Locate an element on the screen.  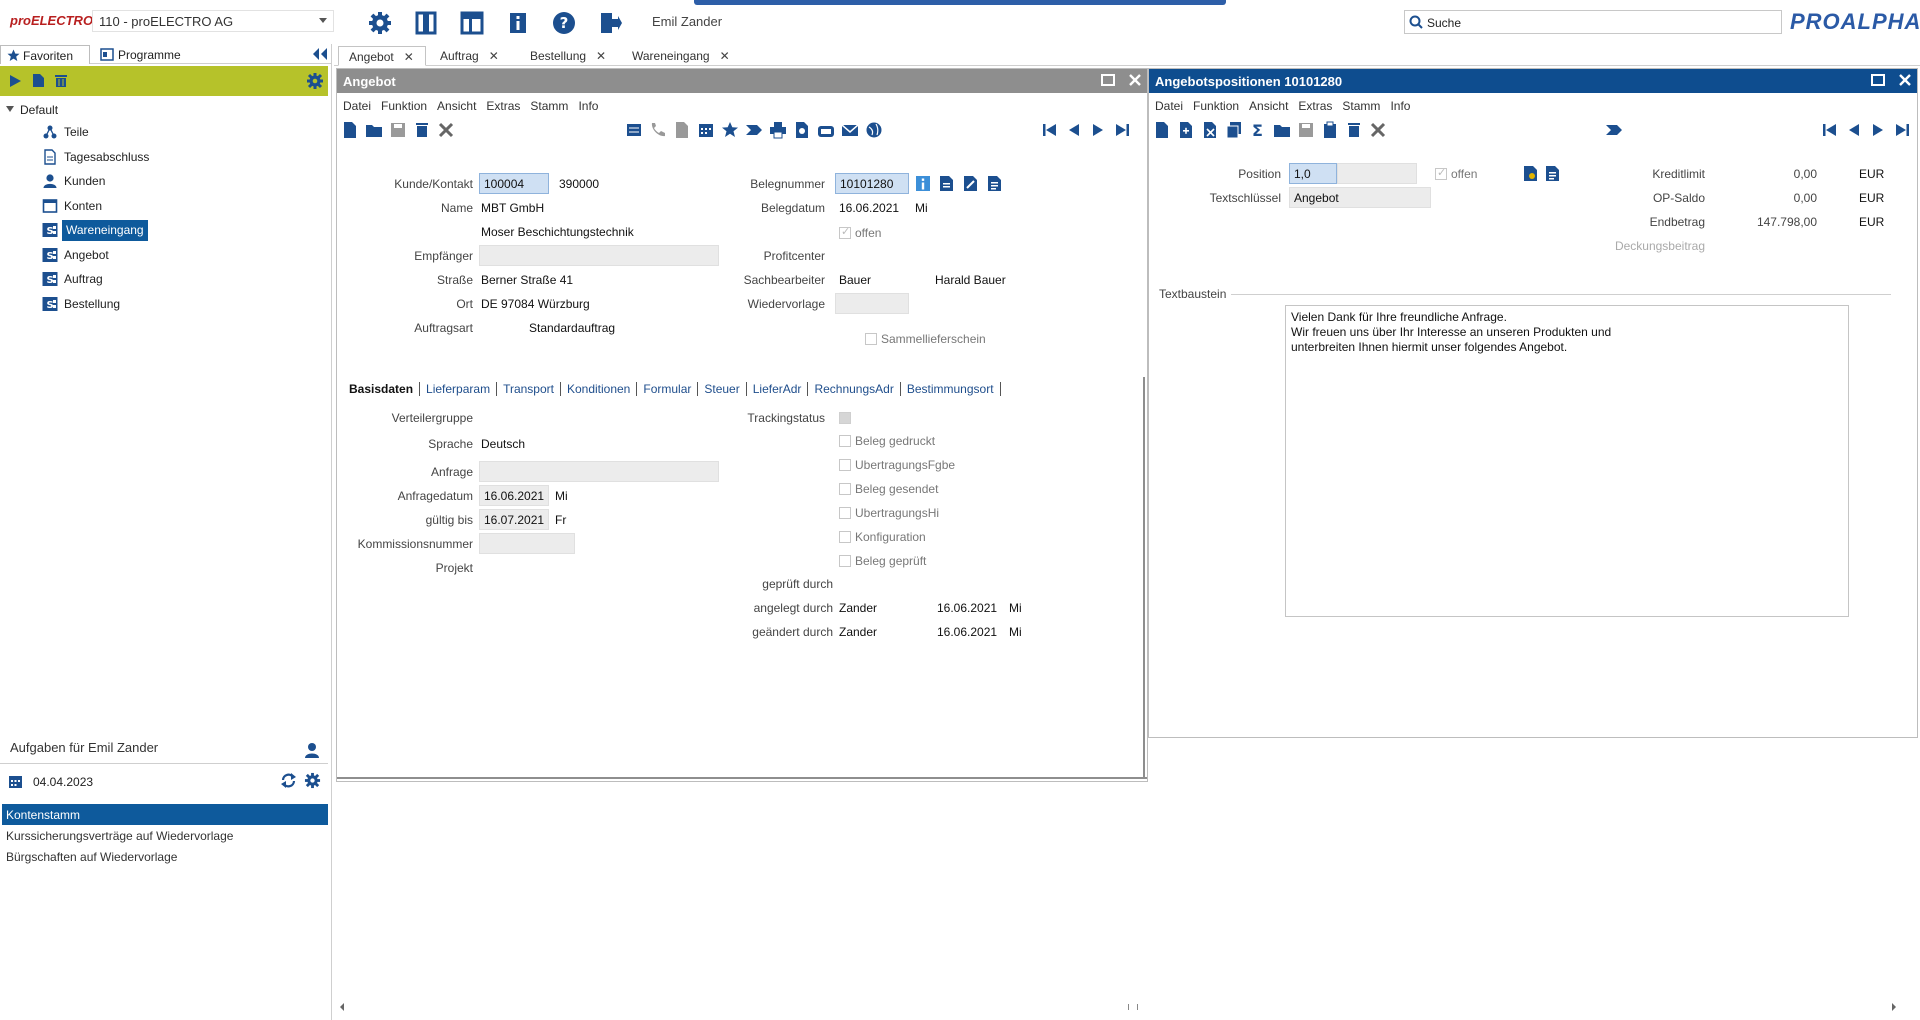
horizontal-scrollbar is located at coordinates (1118, 1007).